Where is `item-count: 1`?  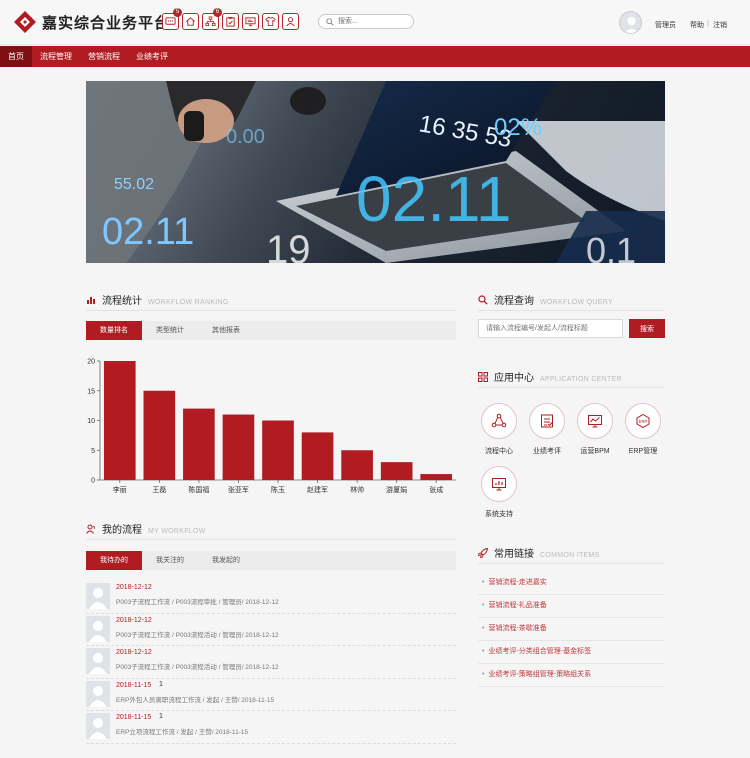
item-count: 1 is located at coordinates (161, 716).